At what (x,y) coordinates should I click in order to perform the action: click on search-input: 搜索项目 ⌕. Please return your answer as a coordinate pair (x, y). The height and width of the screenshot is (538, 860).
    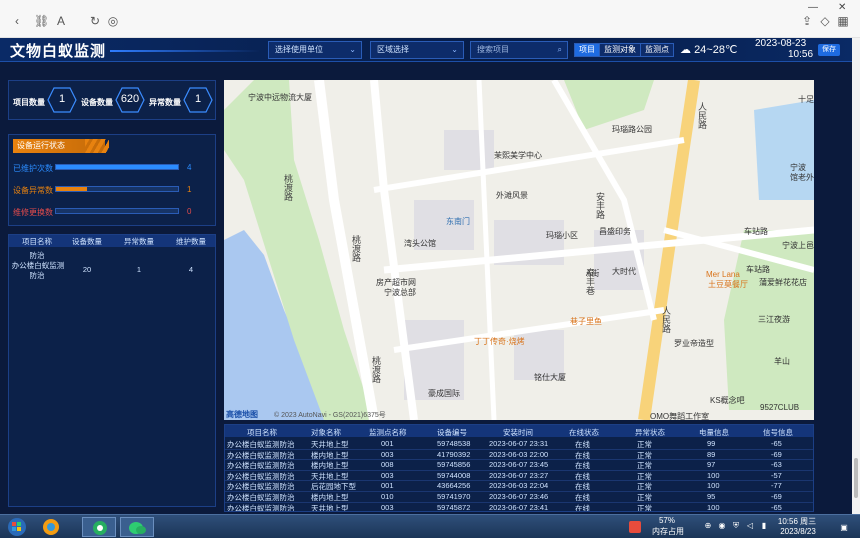
    Looking at the image, I should click on (519, 50).